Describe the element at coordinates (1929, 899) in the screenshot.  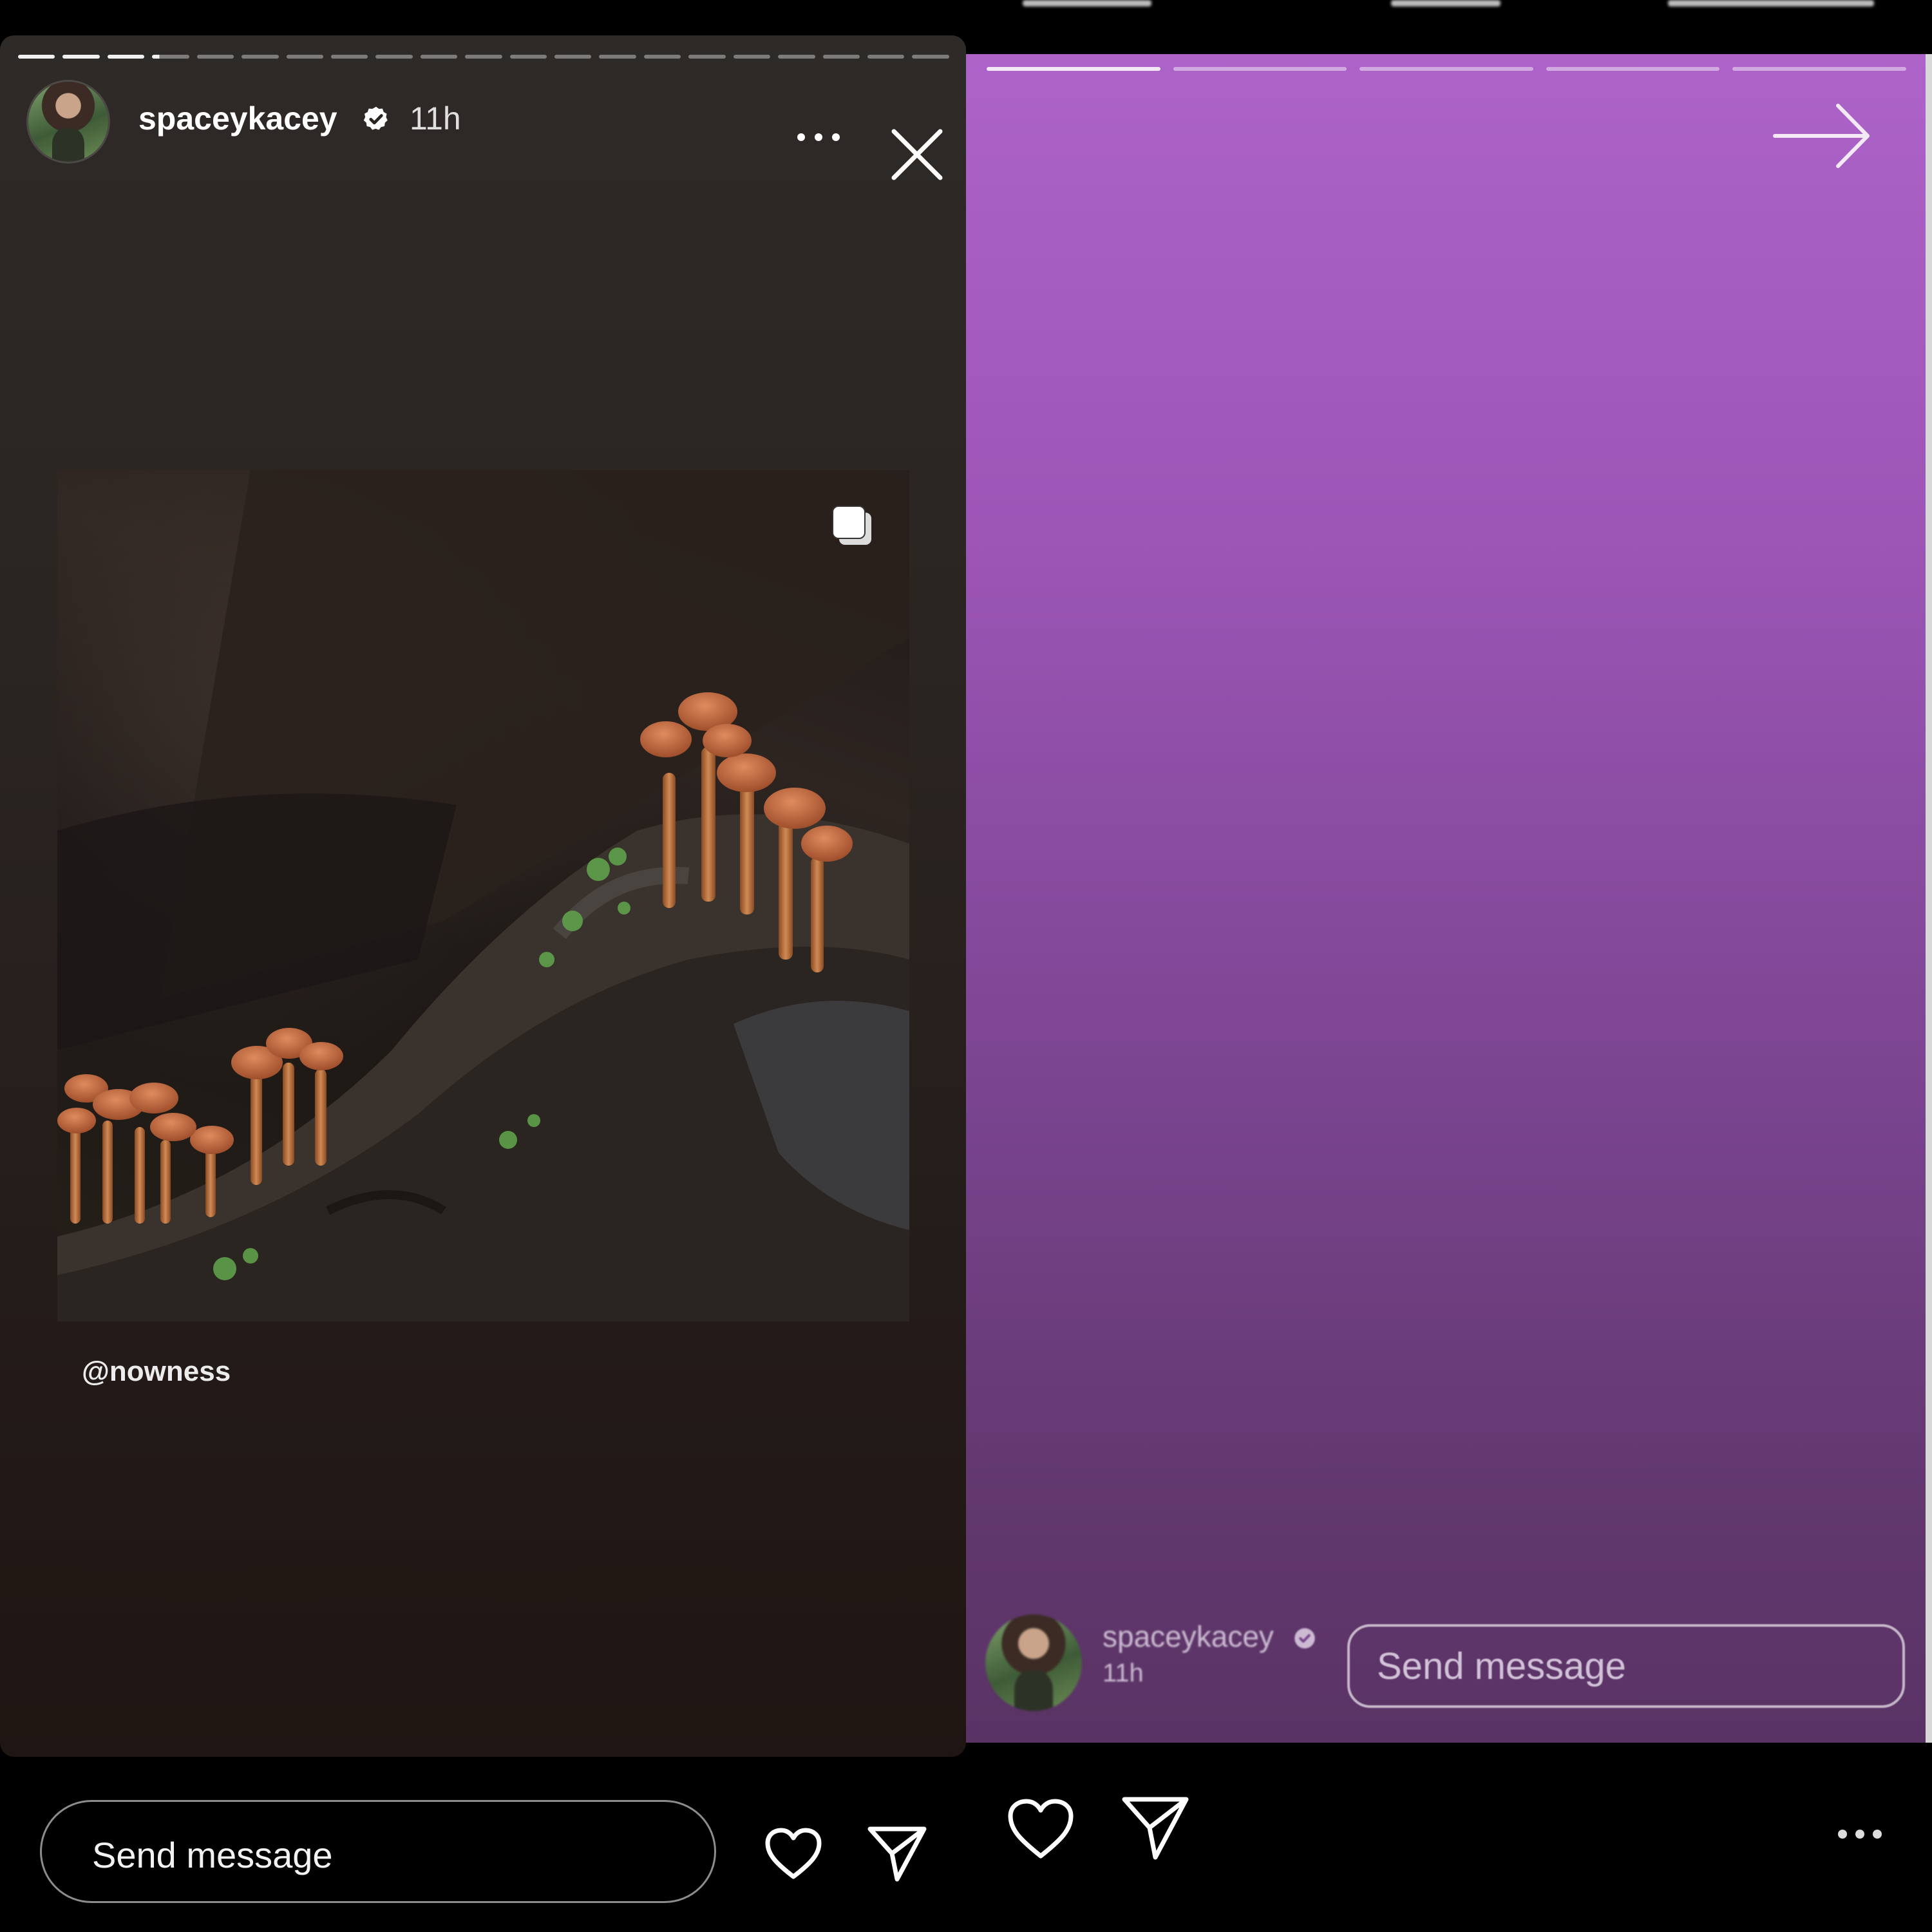
I see `panel-divider` at that location.